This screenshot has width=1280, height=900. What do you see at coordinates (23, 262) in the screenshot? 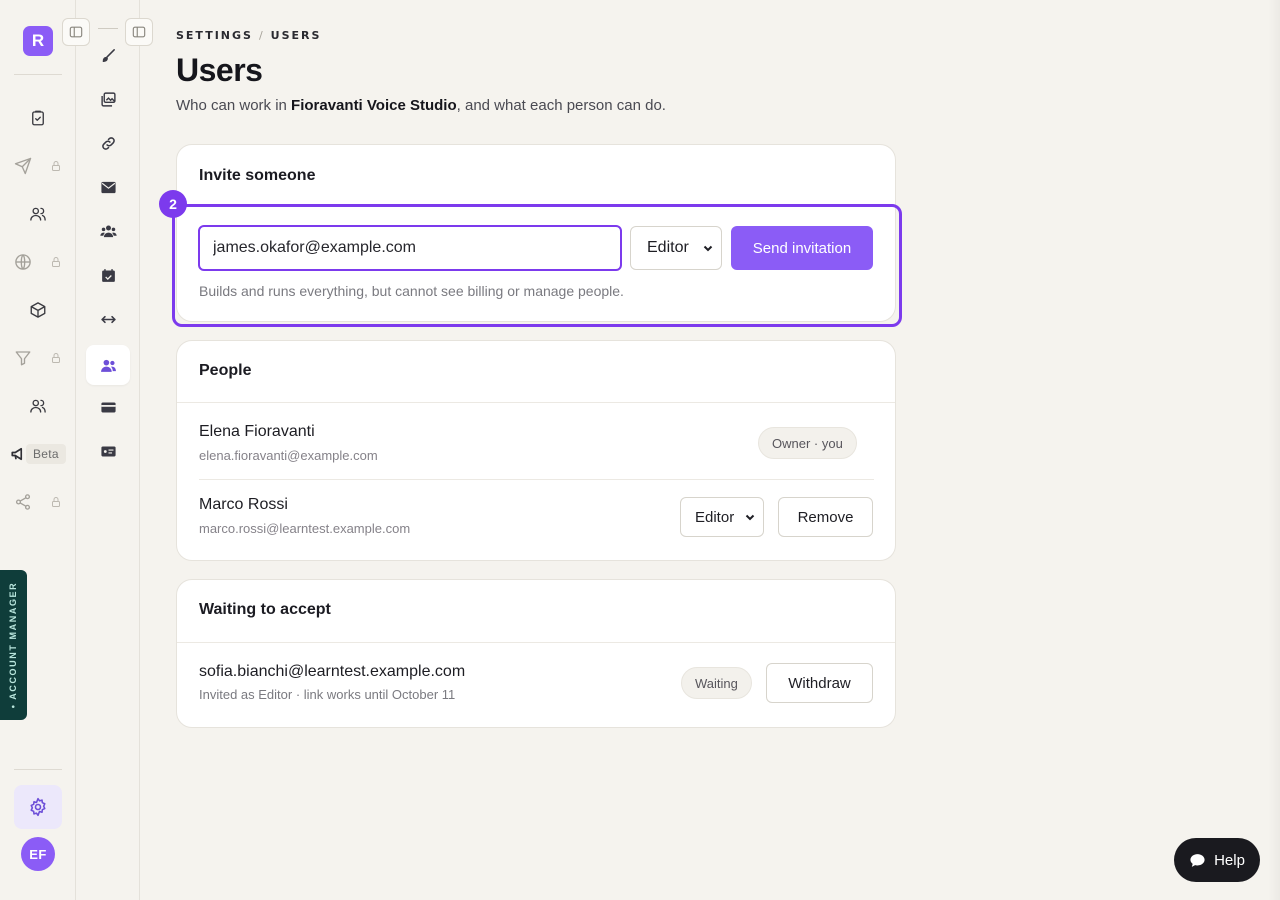
I see `globe-icon` at bounding box center [23, 262].